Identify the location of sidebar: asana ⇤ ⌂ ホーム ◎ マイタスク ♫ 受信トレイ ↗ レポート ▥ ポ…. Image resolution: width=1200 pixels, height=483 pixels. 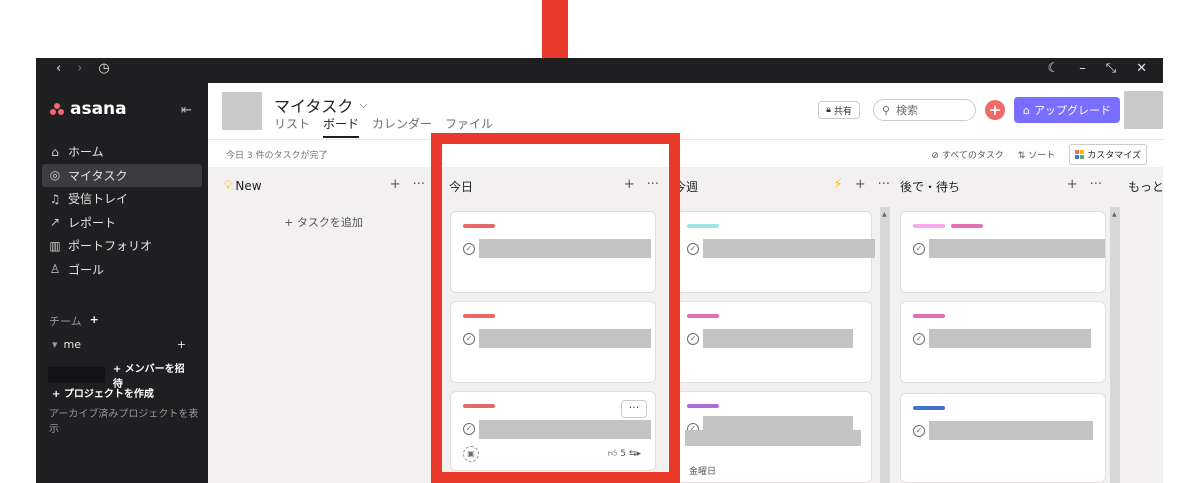
(122, 283).